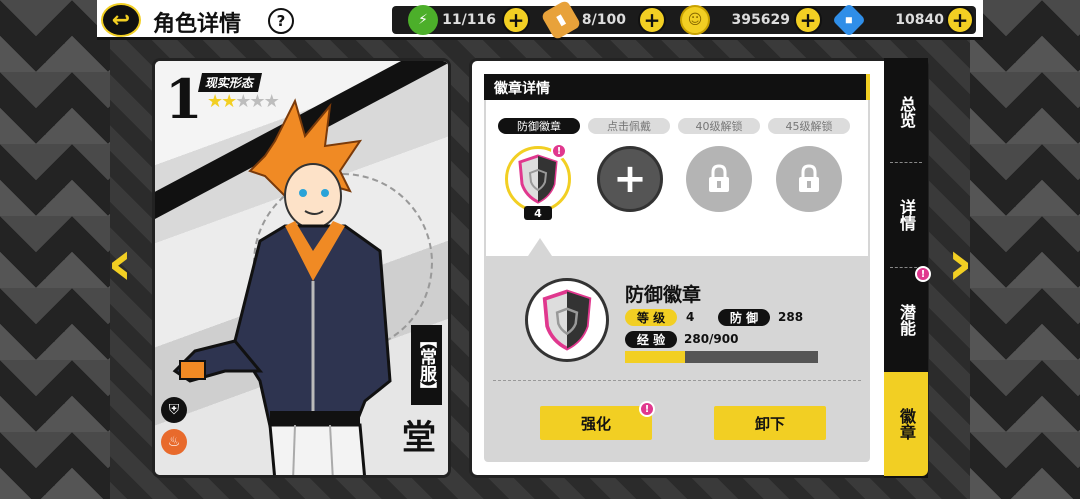 This screenshot has width=1080, height=499. I want to click on rarity-stars: ★★★★★, so click(243, 101).